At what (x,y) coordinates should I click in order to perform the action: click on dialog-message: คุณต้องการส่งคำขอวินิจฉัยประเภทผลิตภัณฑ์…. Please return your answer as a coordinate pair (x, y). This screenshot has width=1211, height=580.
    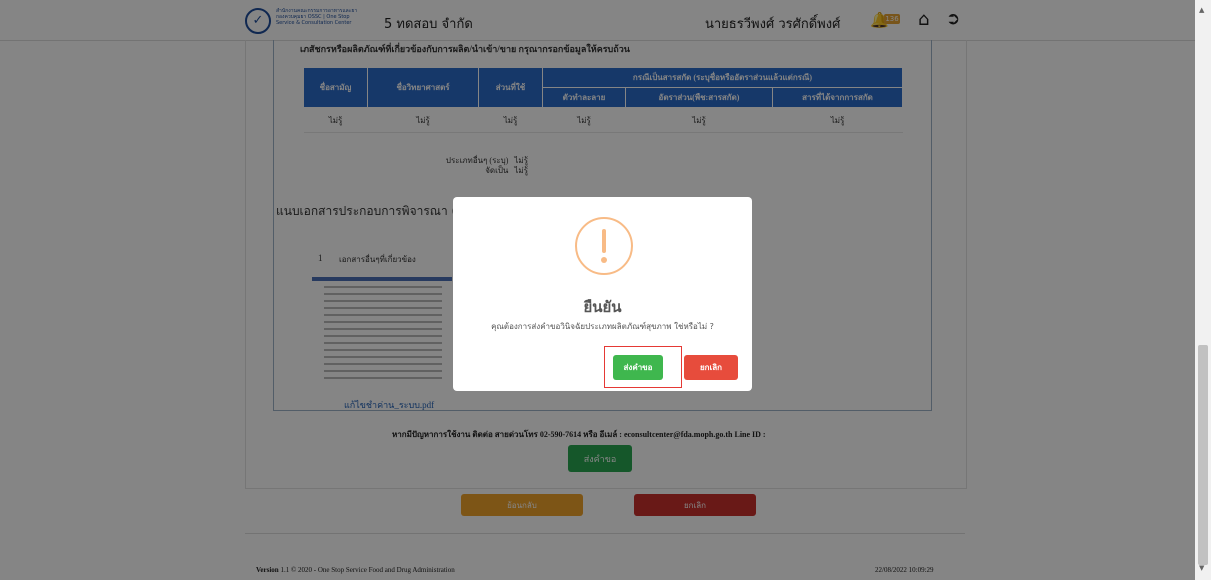
    Looking at the image, I should click on (602, 326).